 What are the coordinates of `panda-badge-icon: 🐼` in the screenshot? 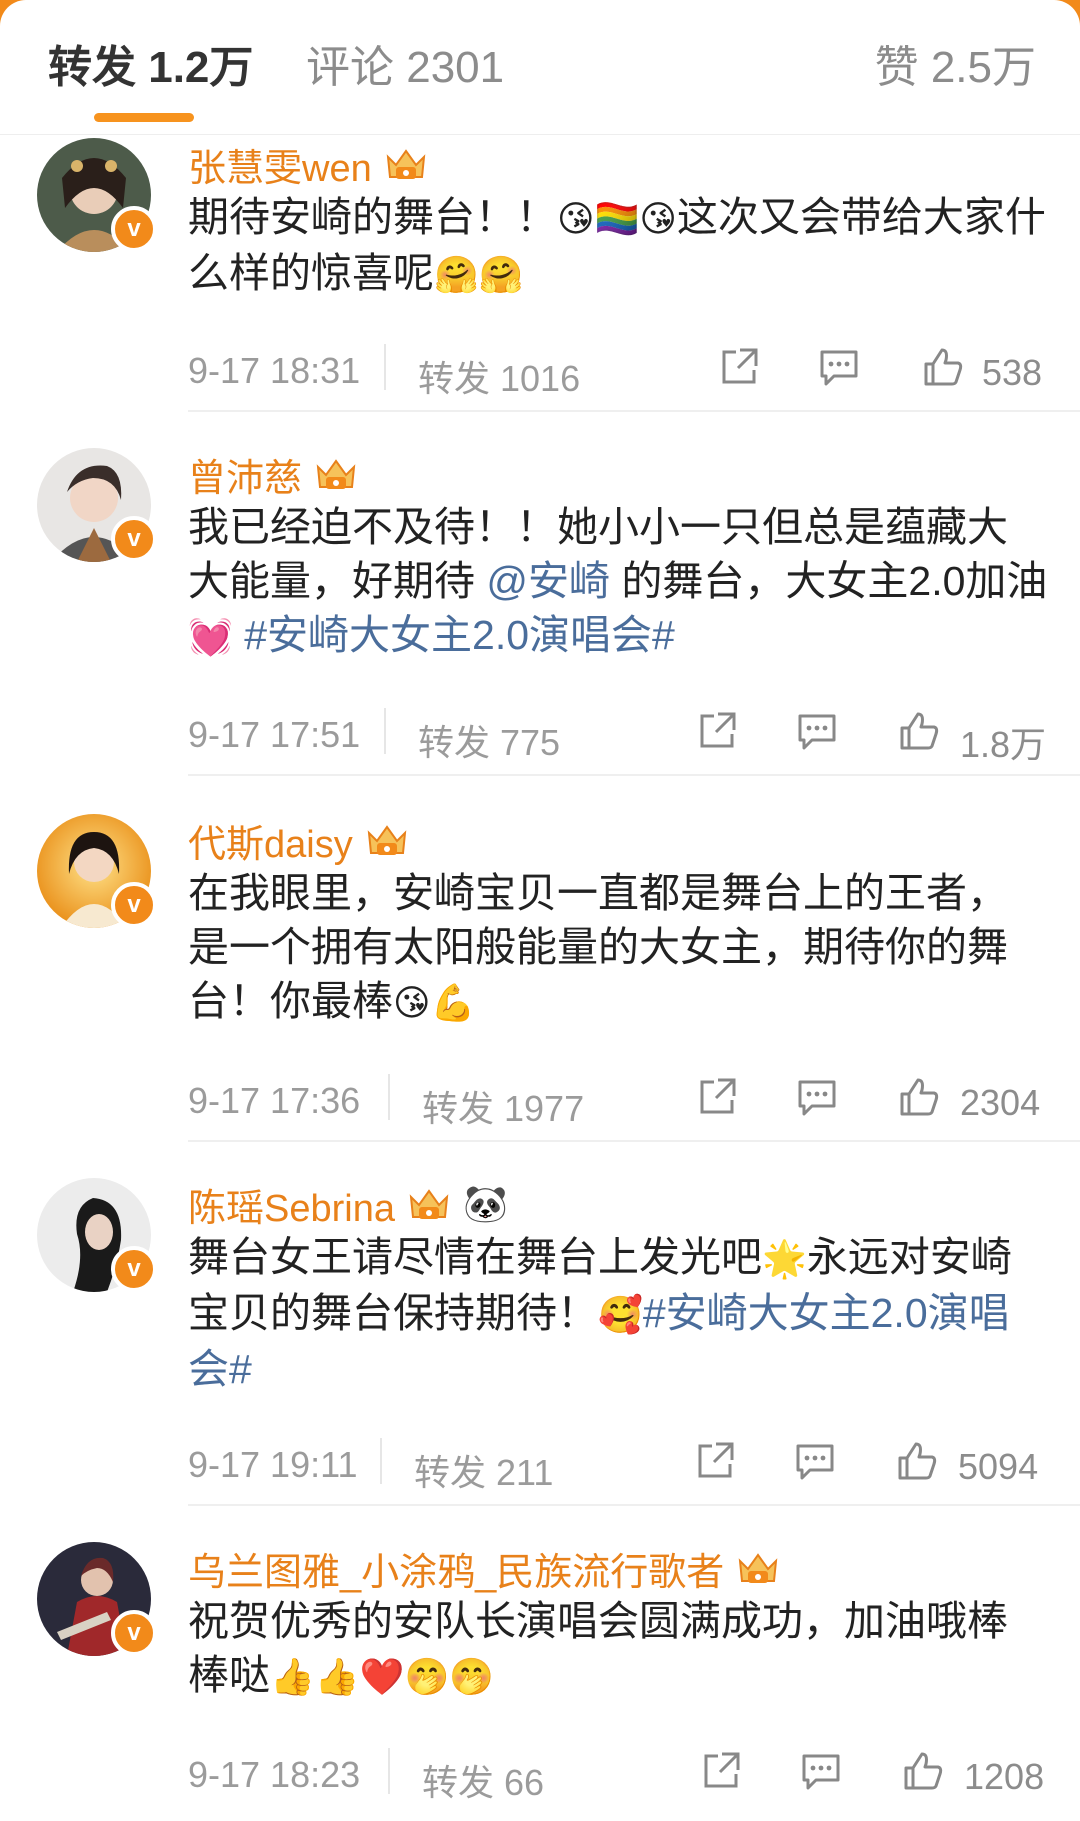 It's located at (485, 1203).